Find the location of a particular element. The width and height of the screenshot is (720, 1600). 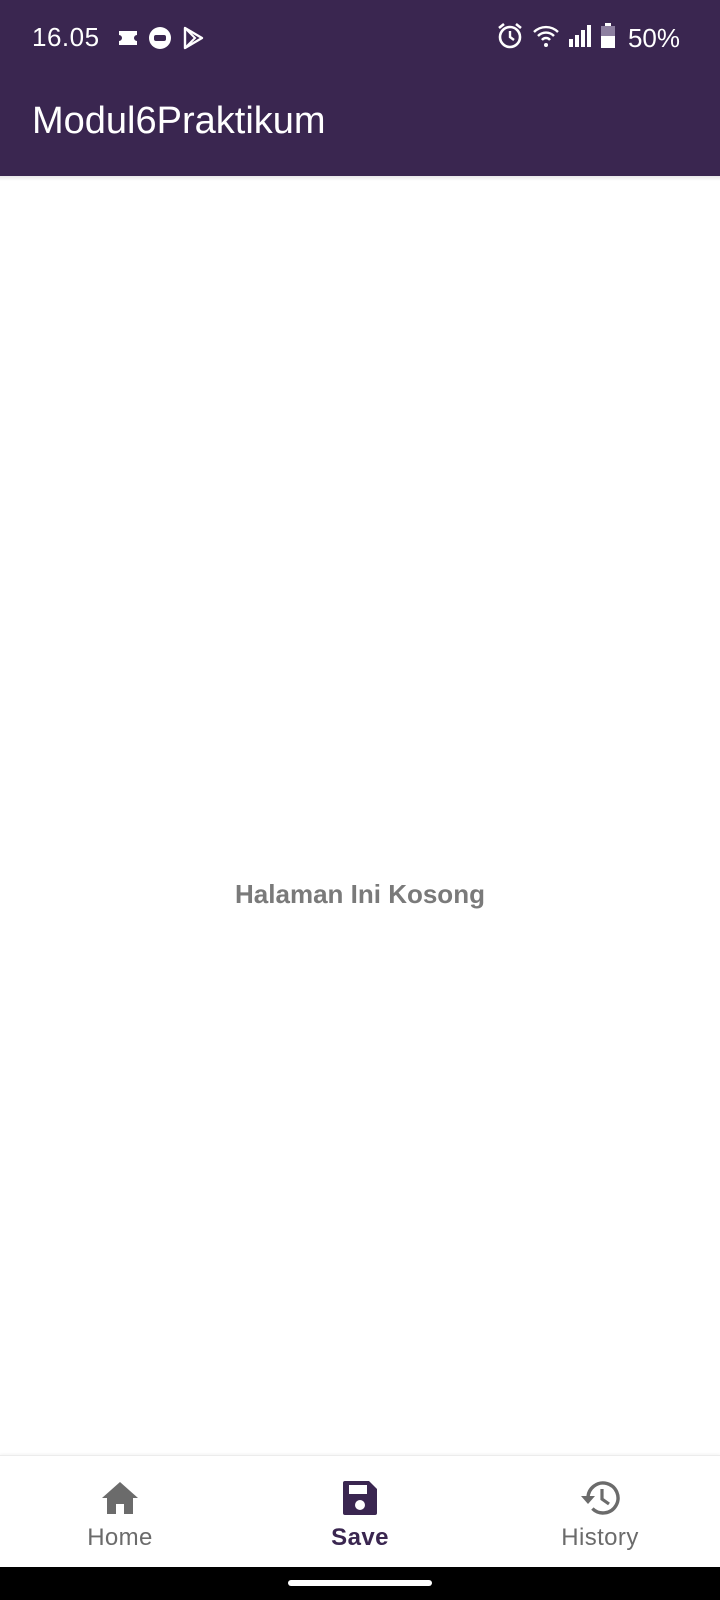

wifi-icon is located at coordinates (546, 38).